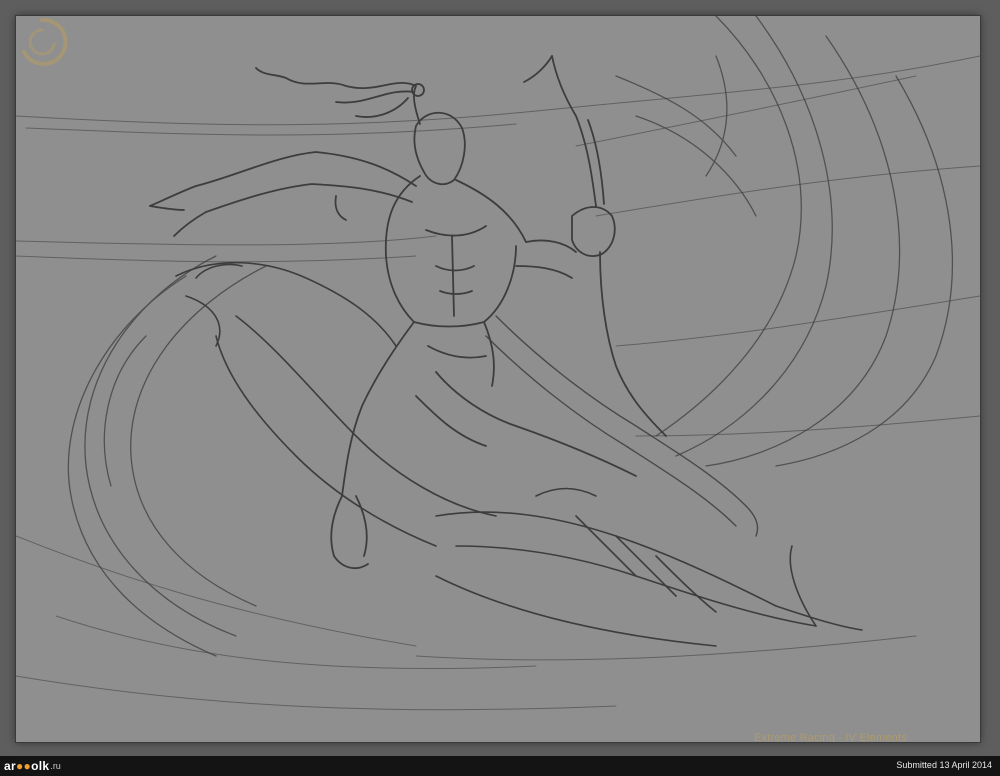  I want to click on swirl-logo-icon, so click(45, 41).